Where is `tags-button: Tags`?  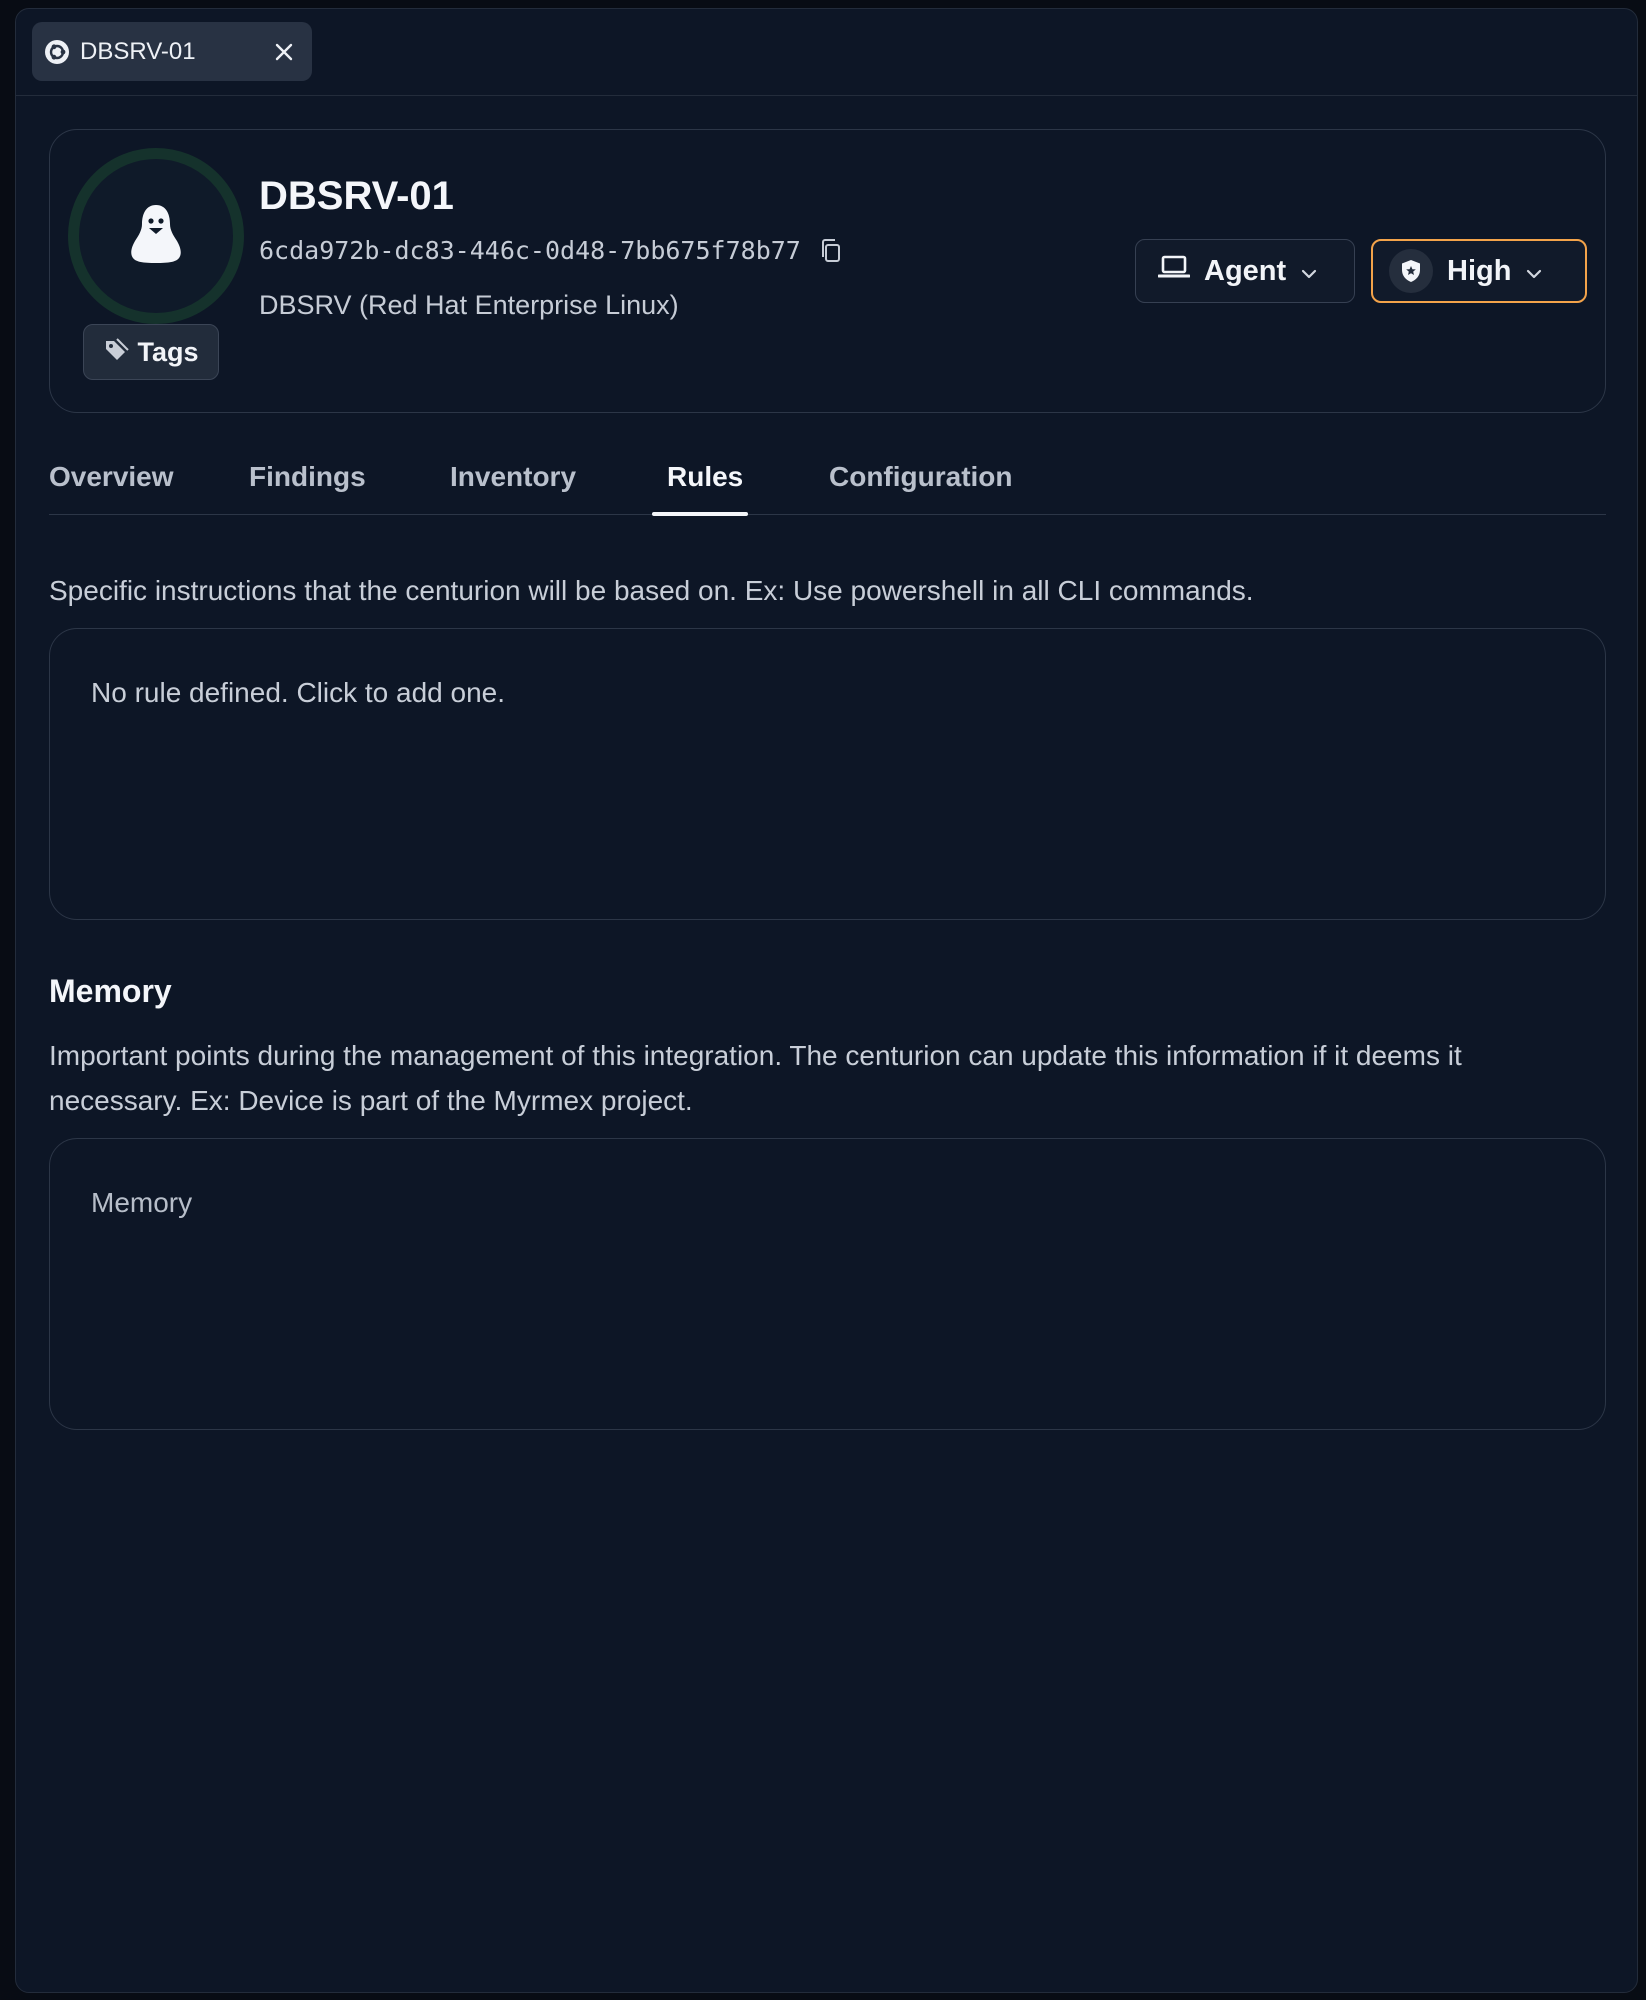 tags-button: Tags is located at coordinates (151, 352).